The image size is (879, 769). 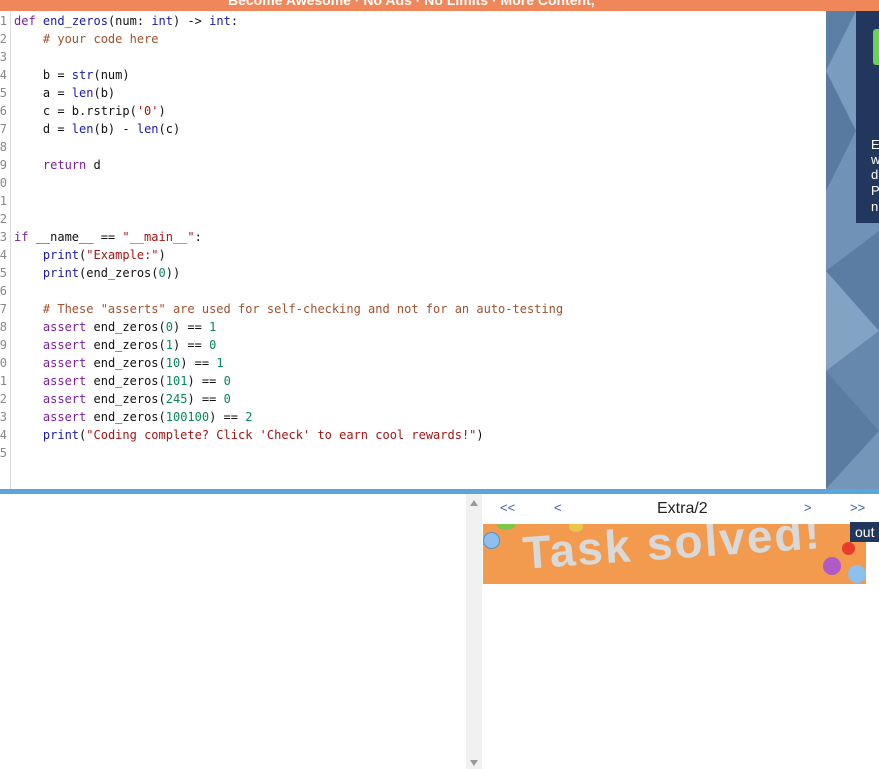 What do you see at coordinates (875, 174) in the screenshot?
I see `side-letter: d` at bounding box center [875, 174].